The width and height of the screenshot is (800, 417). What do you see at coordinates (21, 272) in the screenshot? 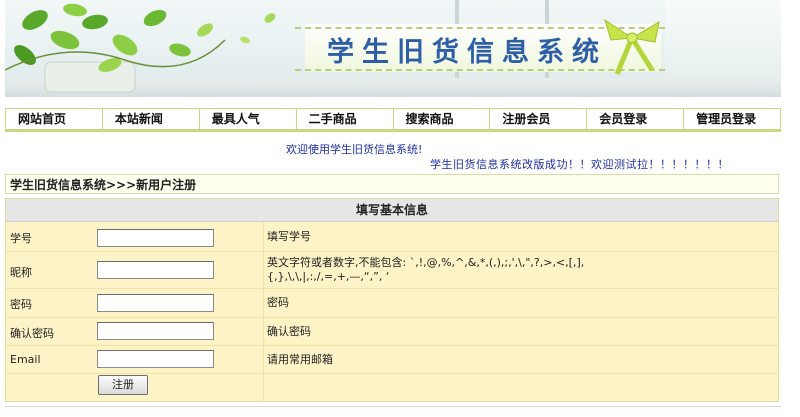
I see `nickname-label: 昵称` at bounding box center [21, 272].